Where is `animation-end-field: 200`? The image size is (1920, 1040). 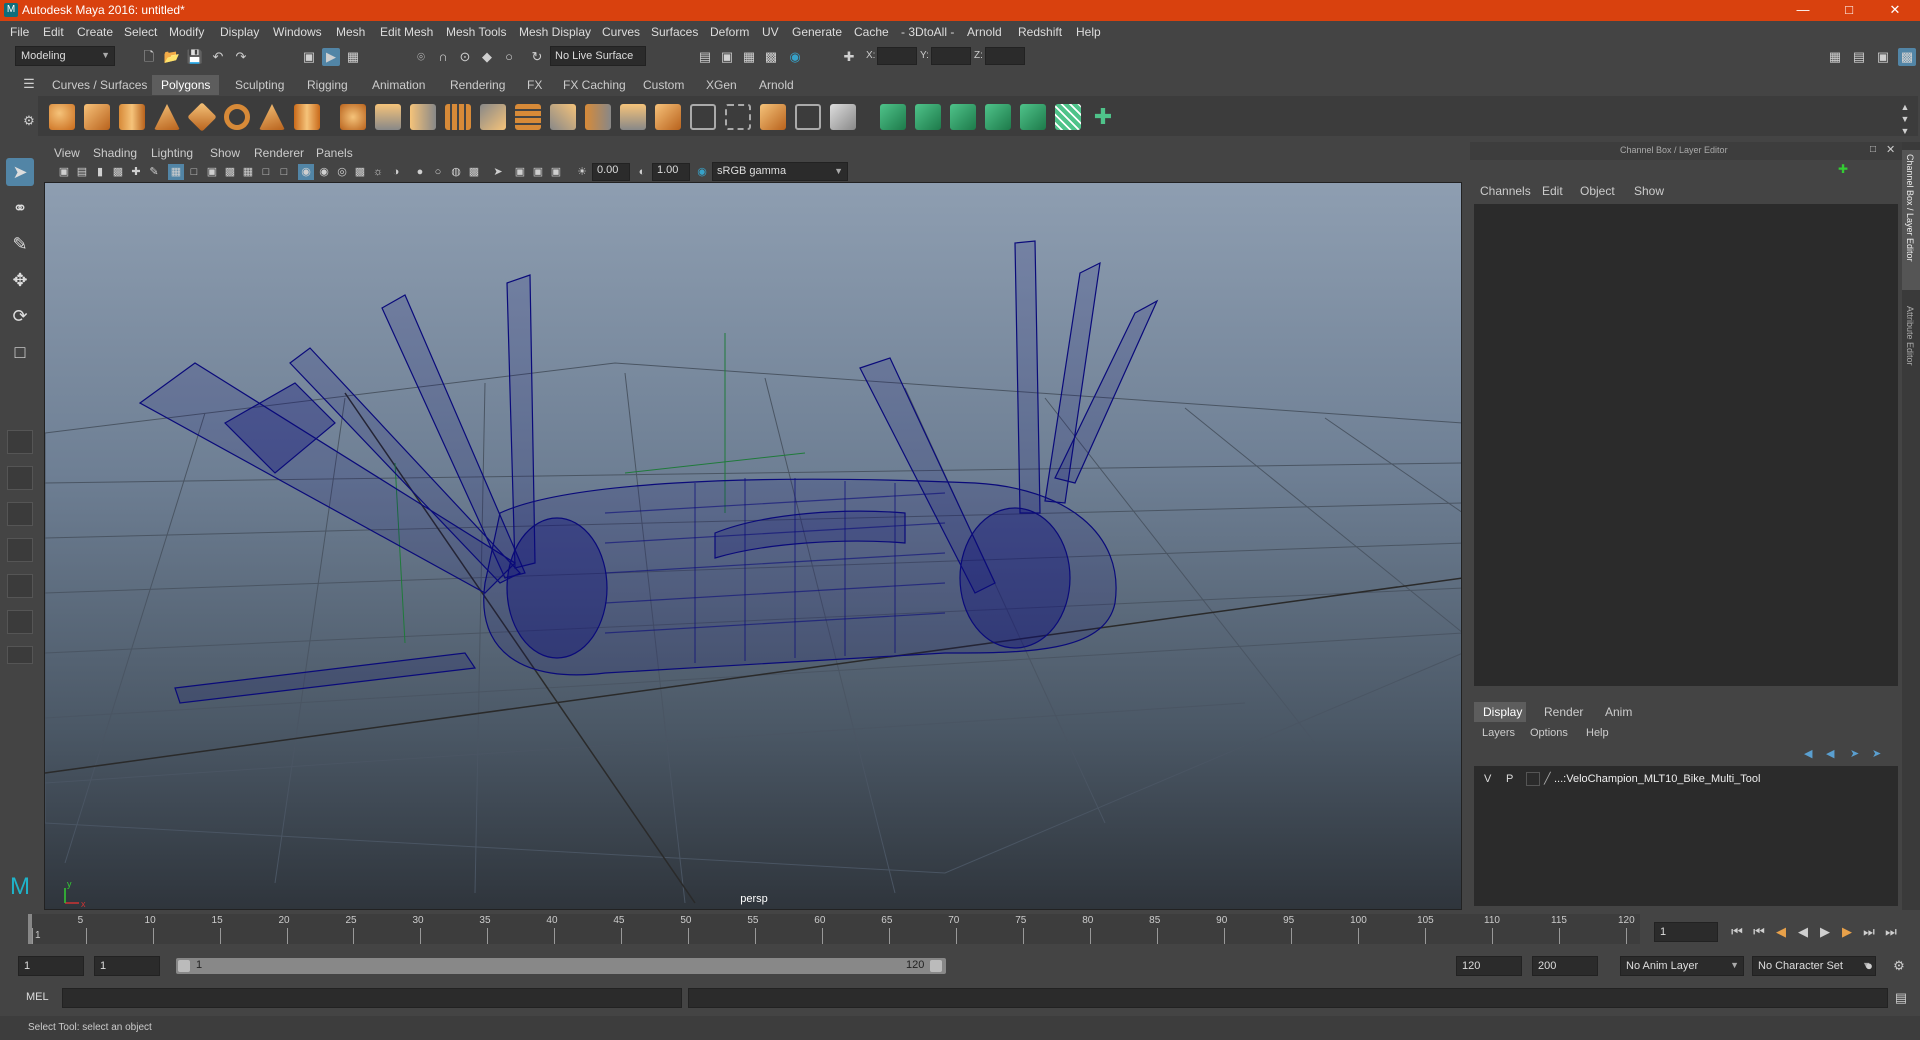 animation-end-field: 200 is located at coordinates (1565, 966).